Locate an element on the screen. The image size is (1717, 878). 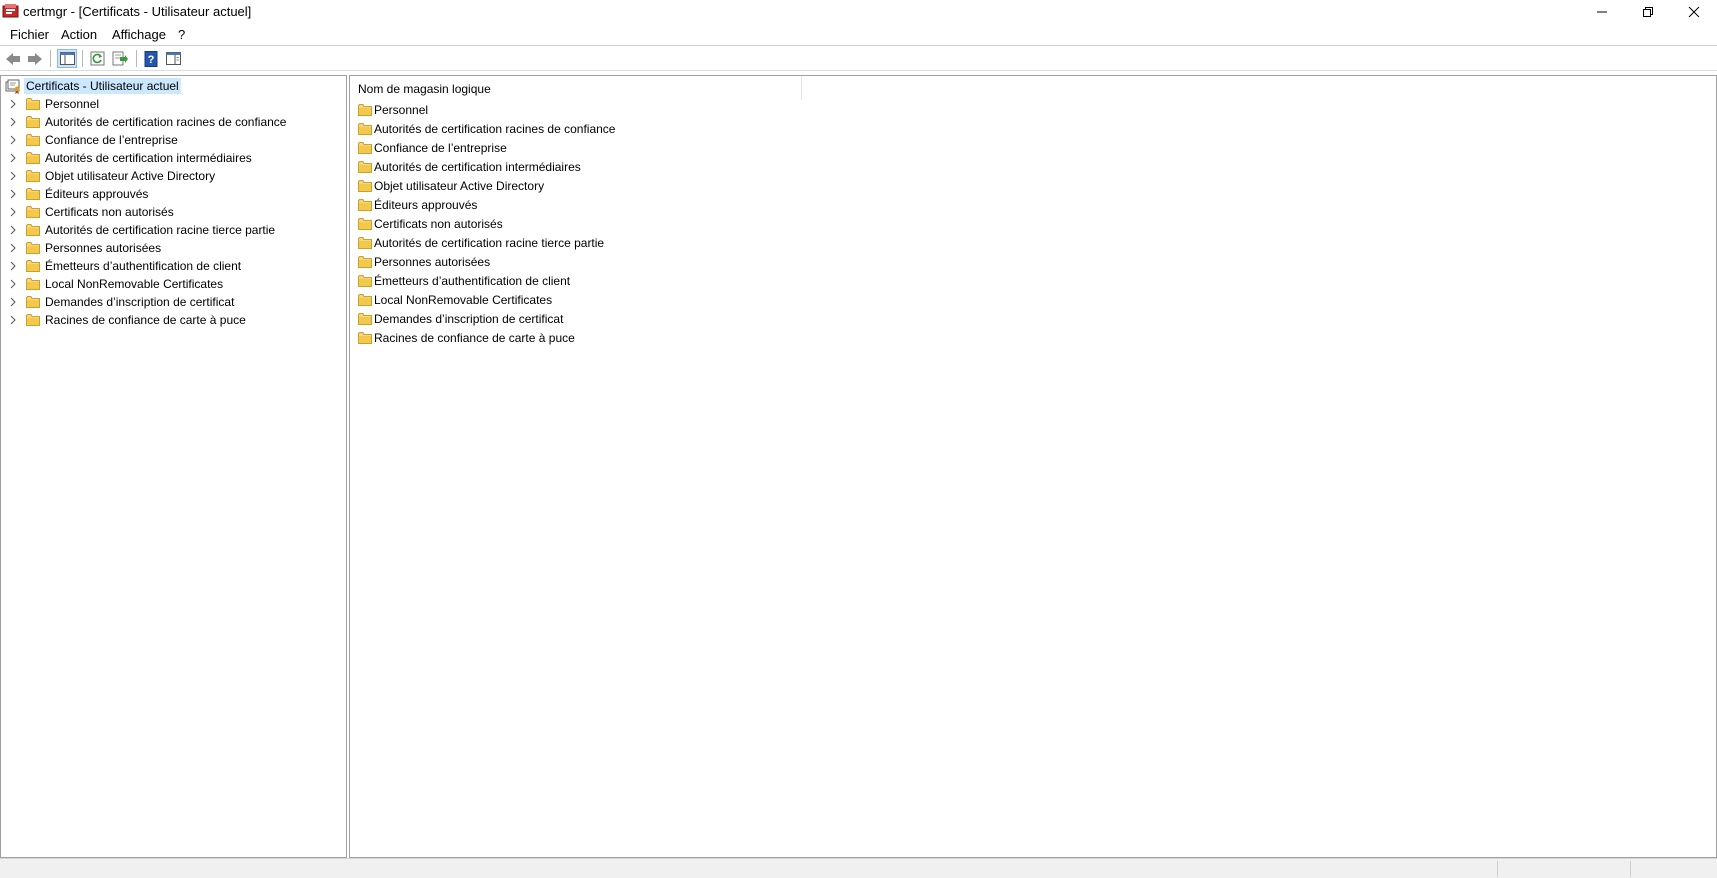
tree-item-label: Éditeurs approuvés is located at coordinates (97, 194).